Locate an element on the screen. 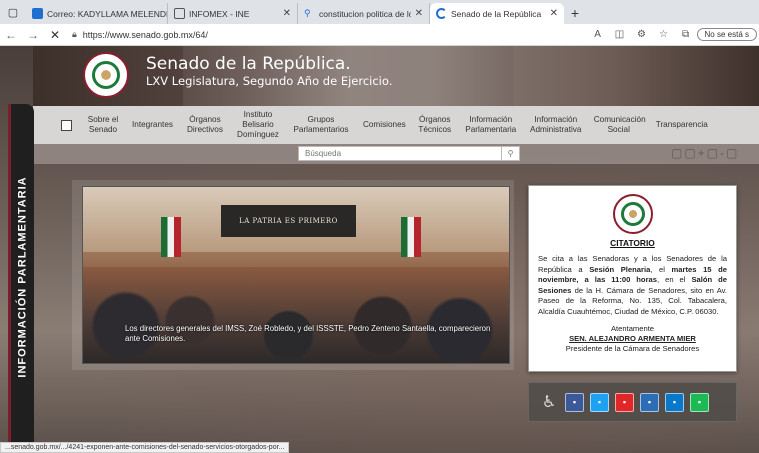 This screenshot has height=453, width=759. url-field: 🔒︎ https://www.senado.gob.mx/64/ is located at coordinates (326, 35).